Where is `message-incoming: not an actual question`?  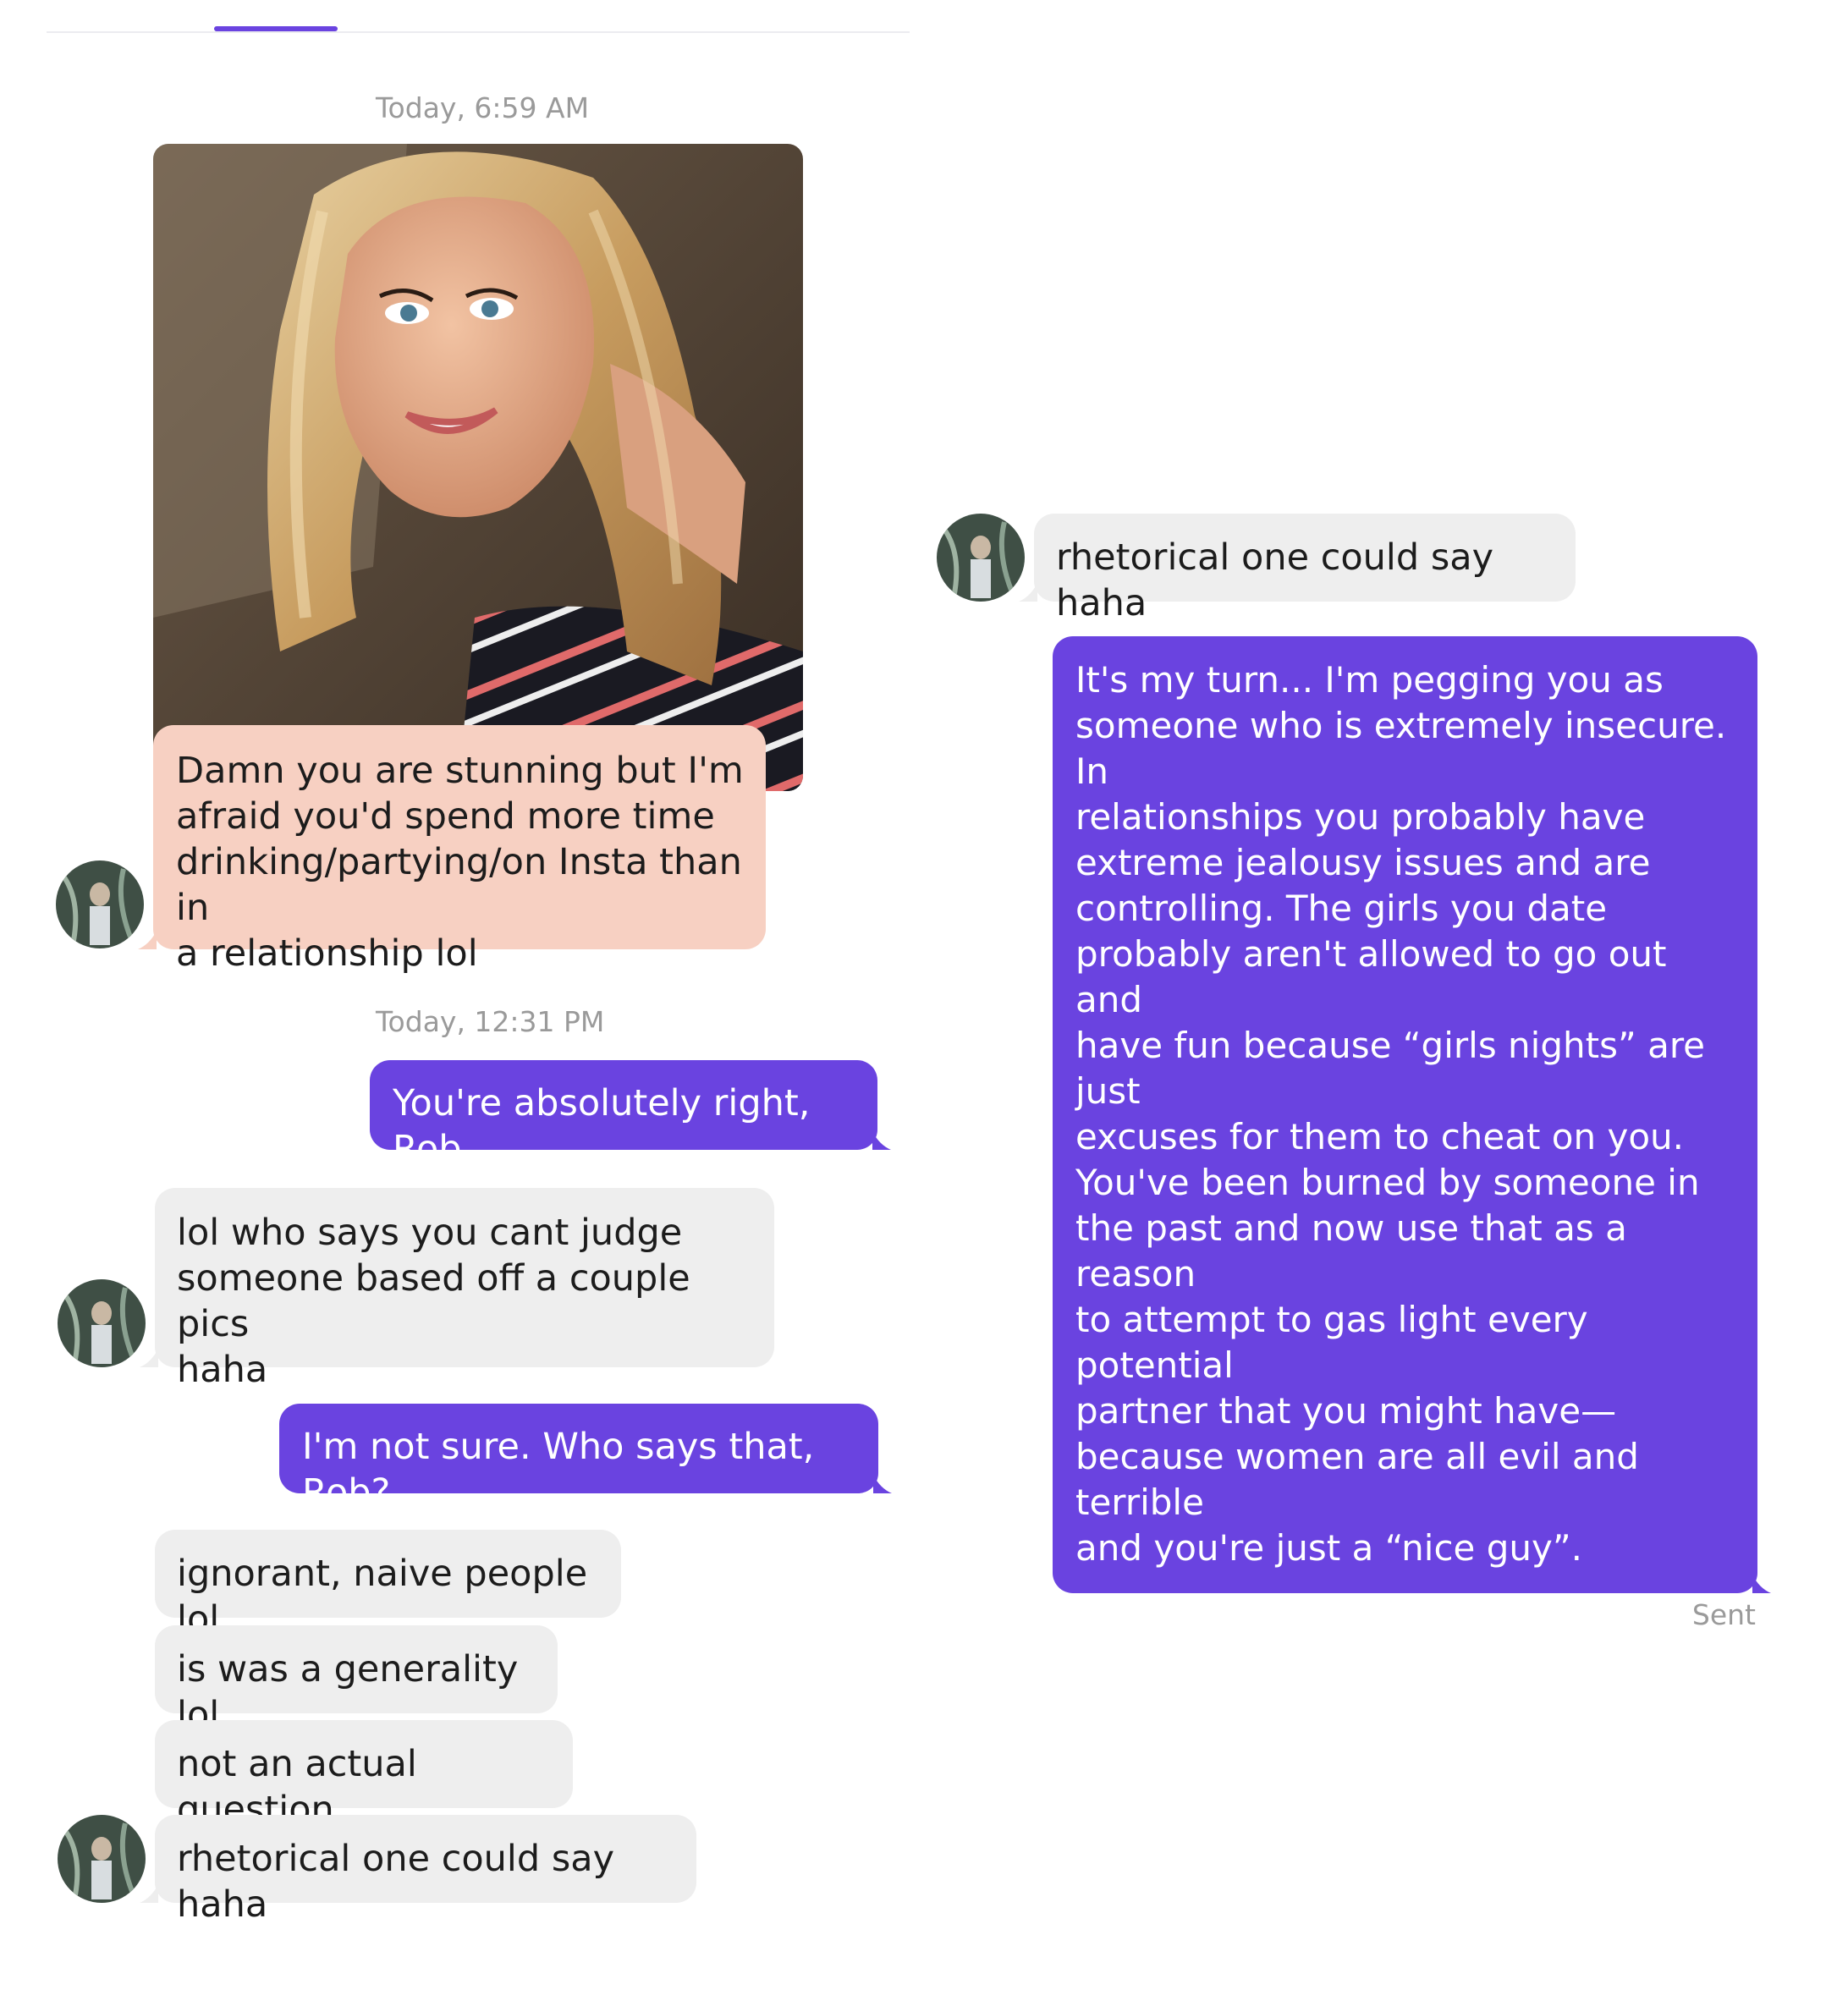 message-incoming: not an actual question is located at coordinates (364, 1775).